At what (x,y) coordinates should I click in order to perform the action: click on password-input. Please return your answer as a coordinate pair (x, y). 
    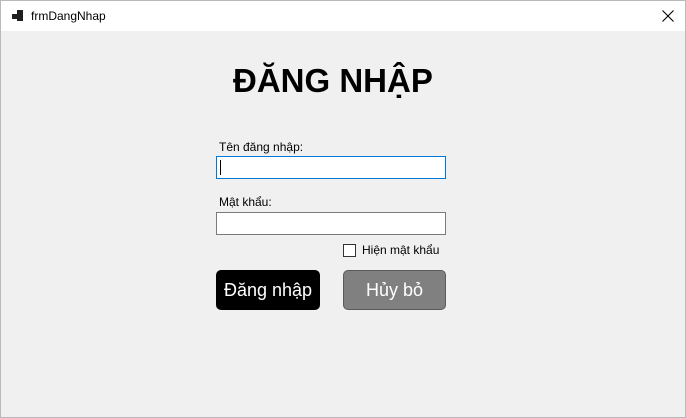
    Looking at the image, I should click on (331, 223).